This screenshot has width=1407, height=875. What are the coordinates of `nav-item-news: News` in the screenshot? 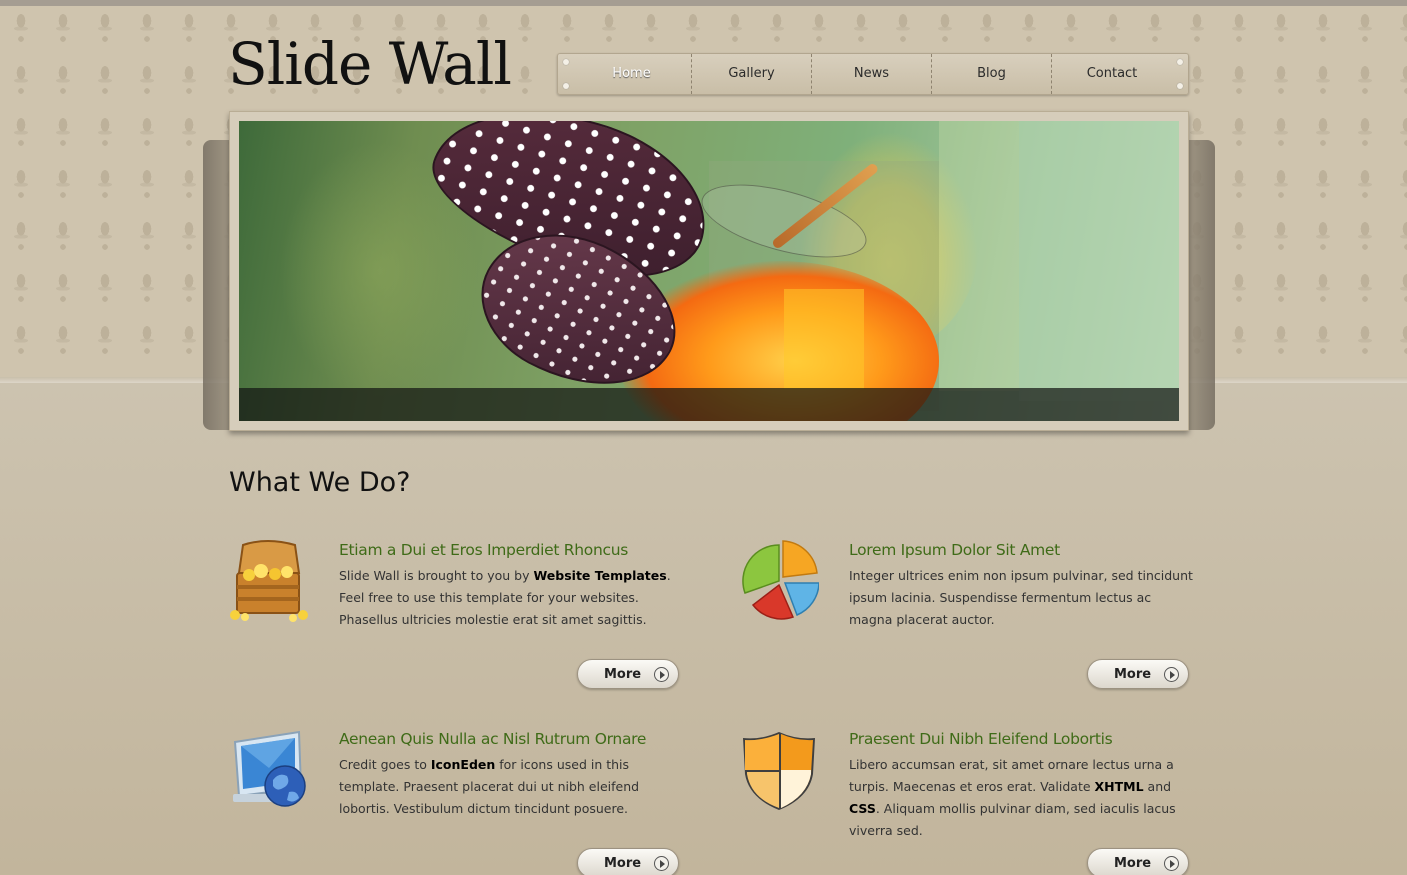 It's located at (872, 74).